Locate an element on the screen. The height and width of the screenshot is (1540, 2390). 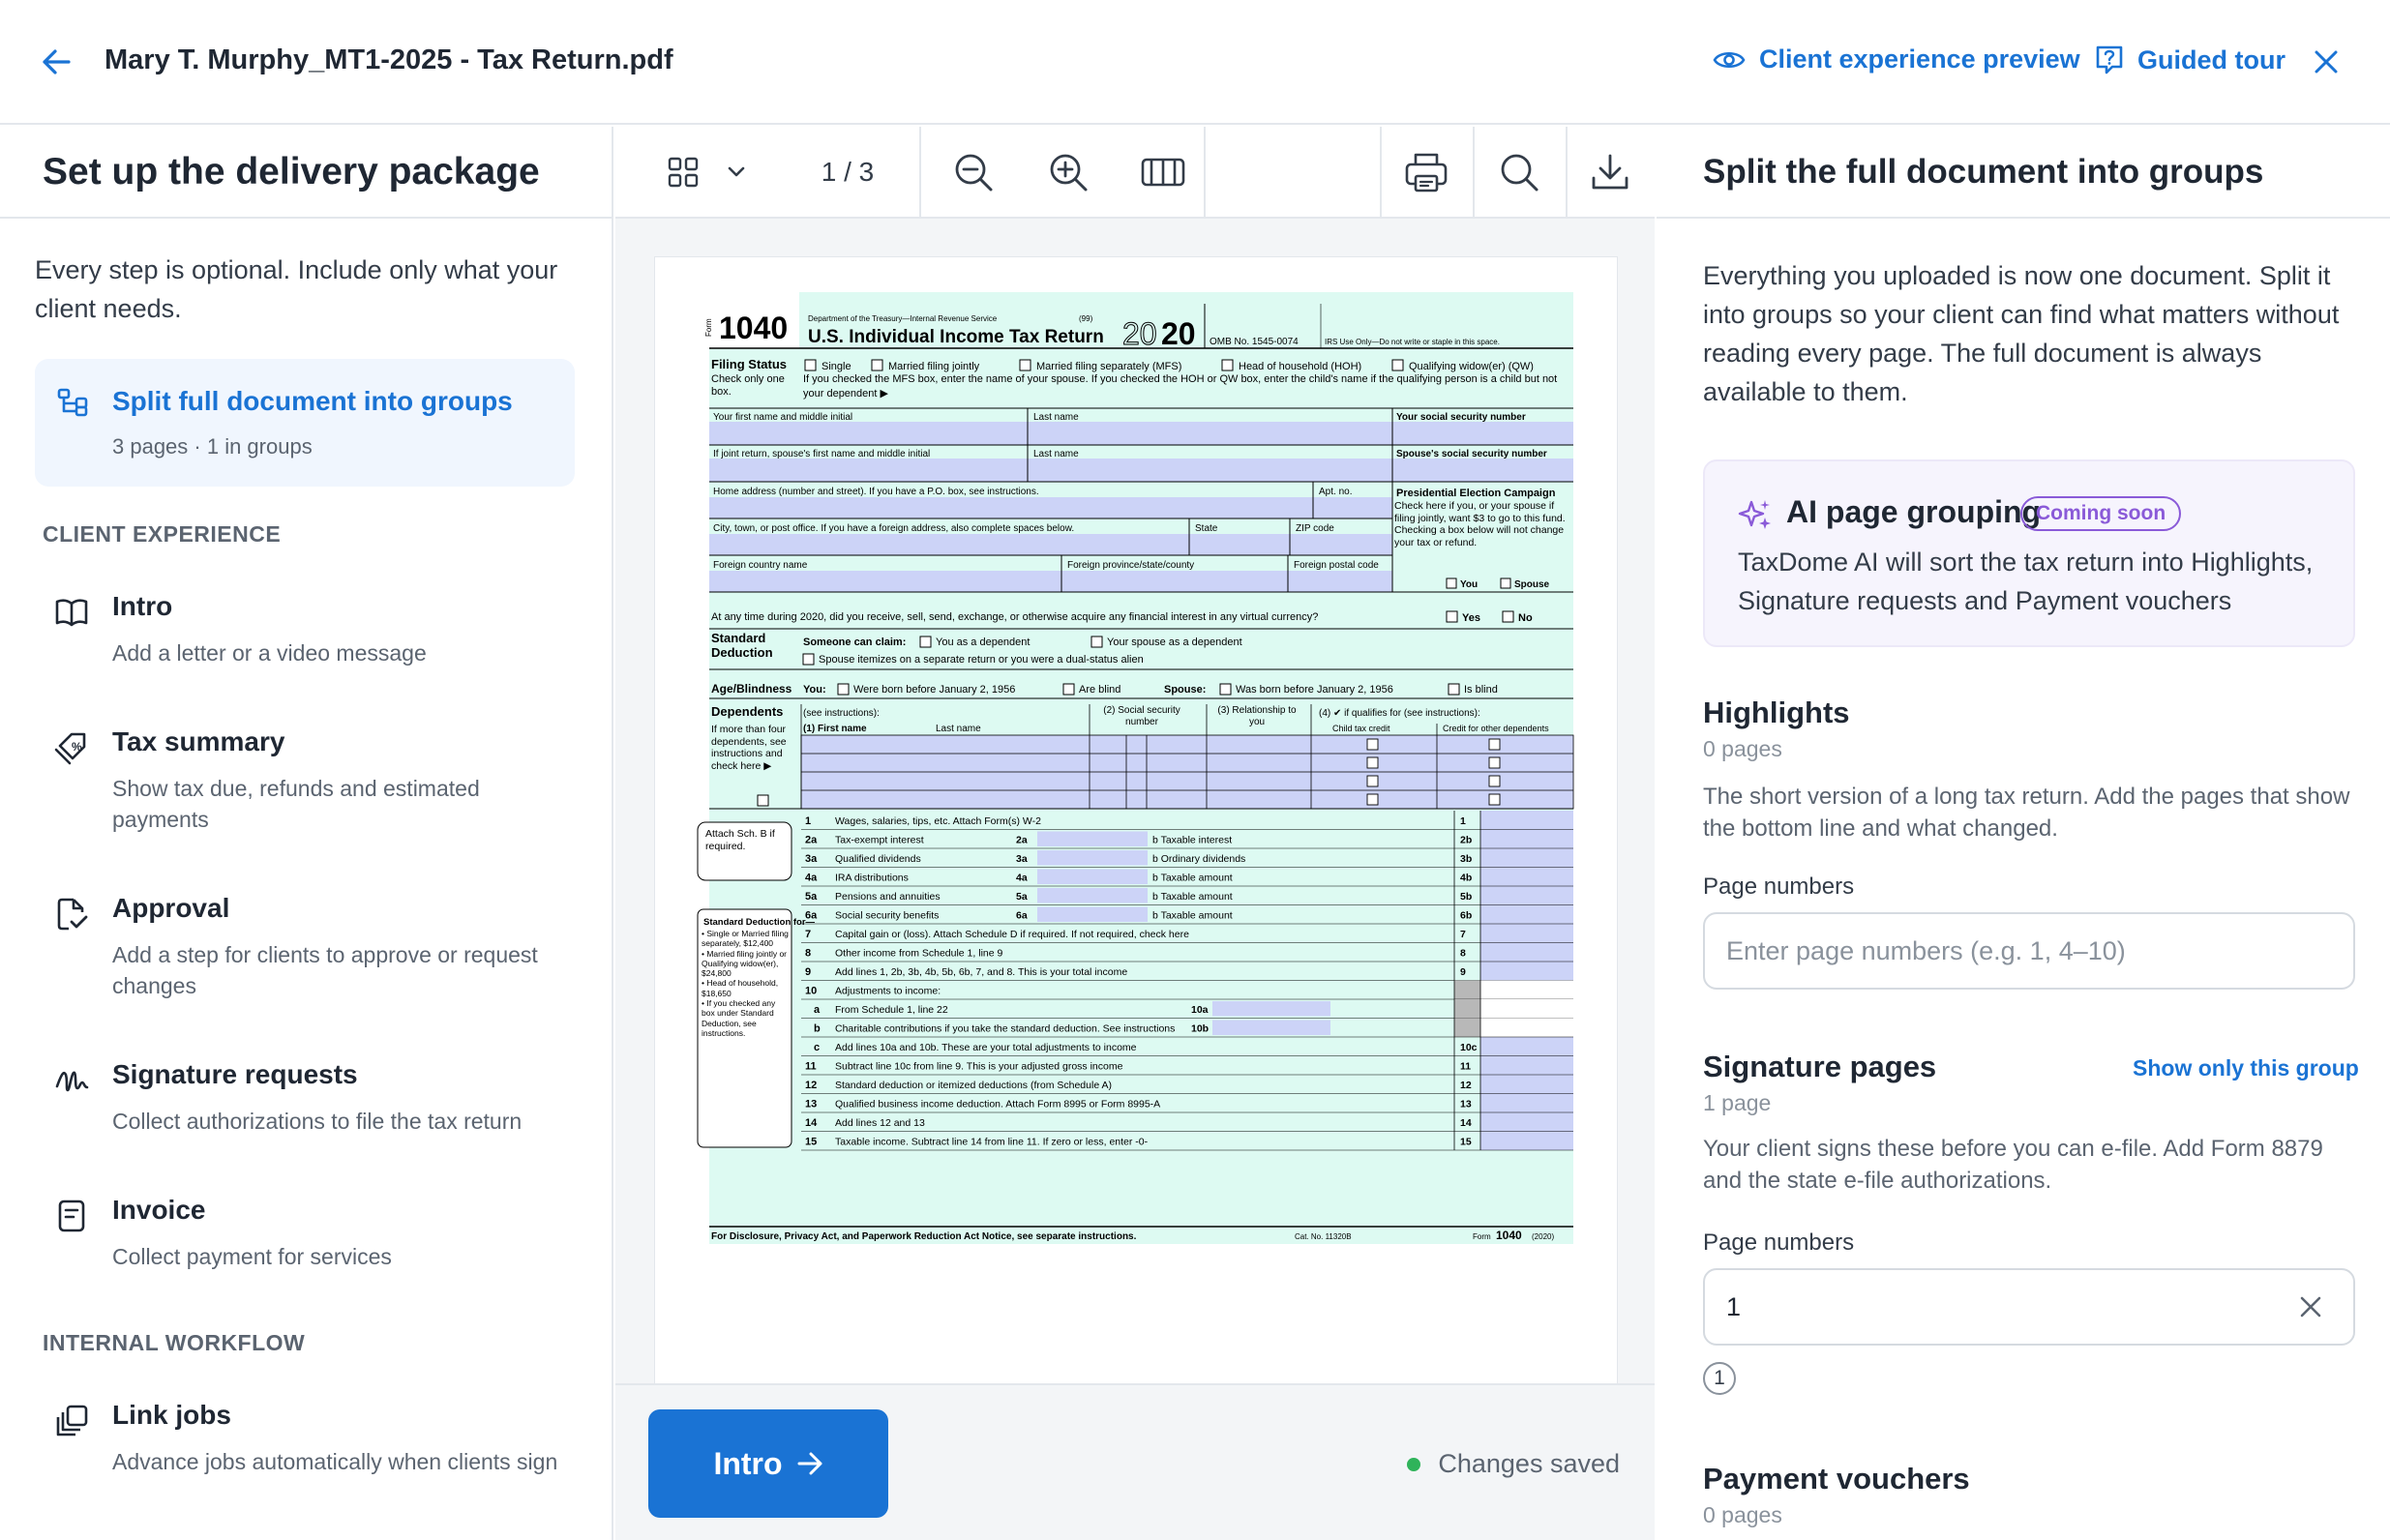
search-button is located at coordinates (1520, 172).